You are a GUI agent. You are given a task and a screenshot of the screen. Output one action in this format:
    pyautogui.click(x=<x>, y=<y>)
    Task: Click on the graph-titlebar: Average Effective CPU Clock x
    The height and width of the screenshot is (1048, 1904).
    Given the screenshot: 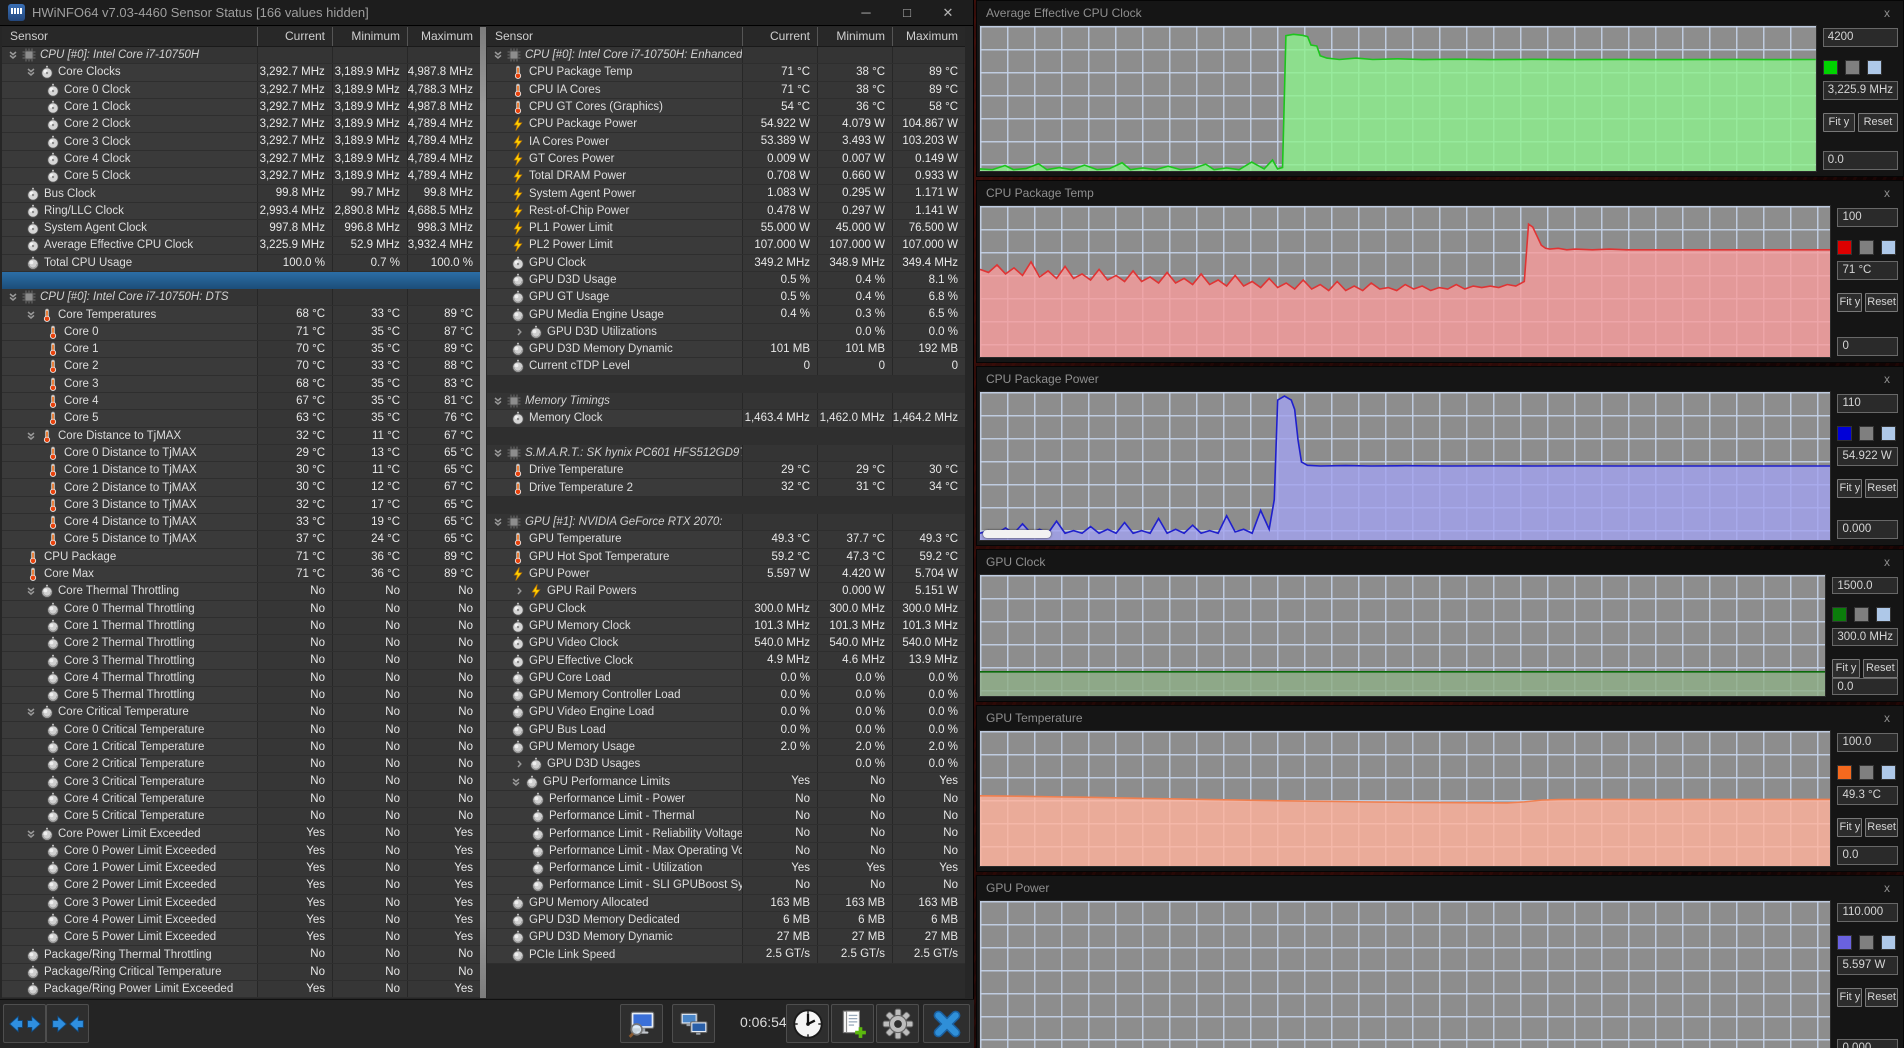 What is the action you would take?
    pyautogui.click(x=1440, y=13)
    